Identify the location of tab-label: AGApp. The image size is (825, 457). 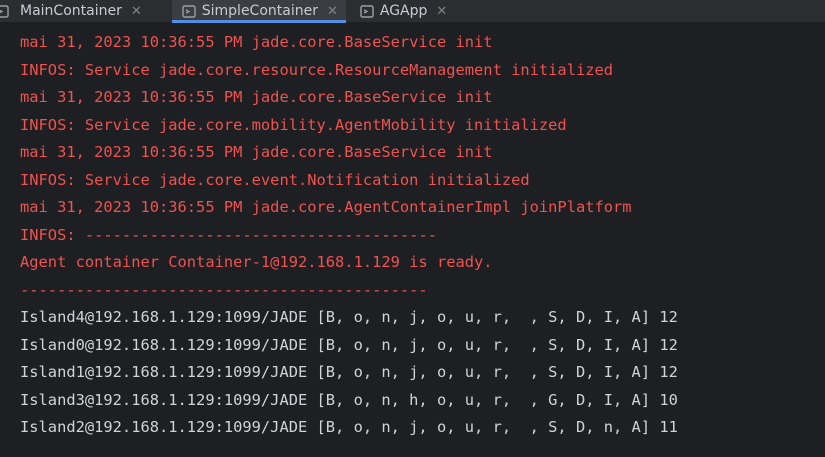
(403, 11).